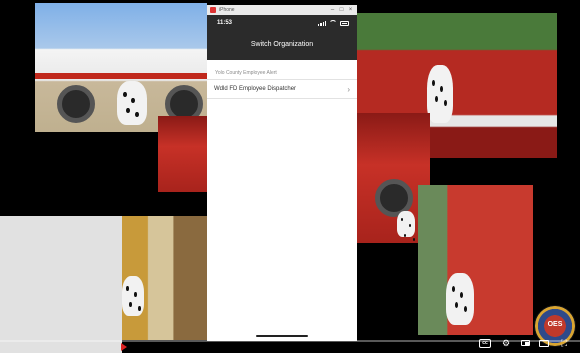  Describe the element at coordinates (246, 73) in the screenshot. I see `section-label: Yolo County Employee Alert` at that location.